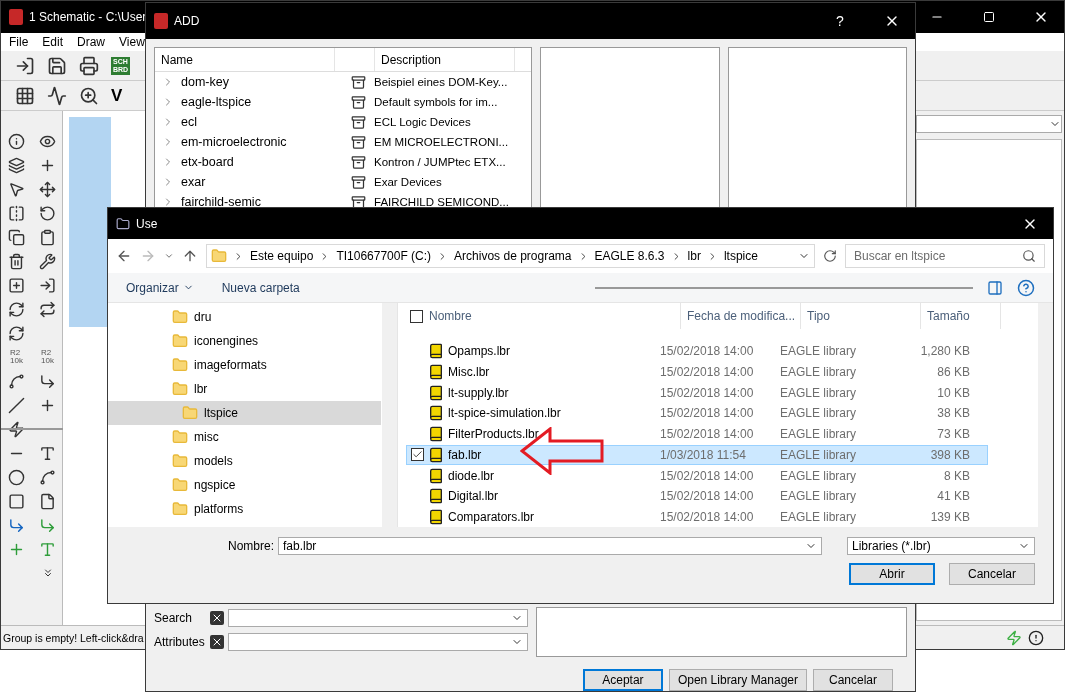 The width and height of the screenshot is (1065, 692). Describe the element at coordinates (47, 309) in the screenshot. I see `repeat-icon` at that location.